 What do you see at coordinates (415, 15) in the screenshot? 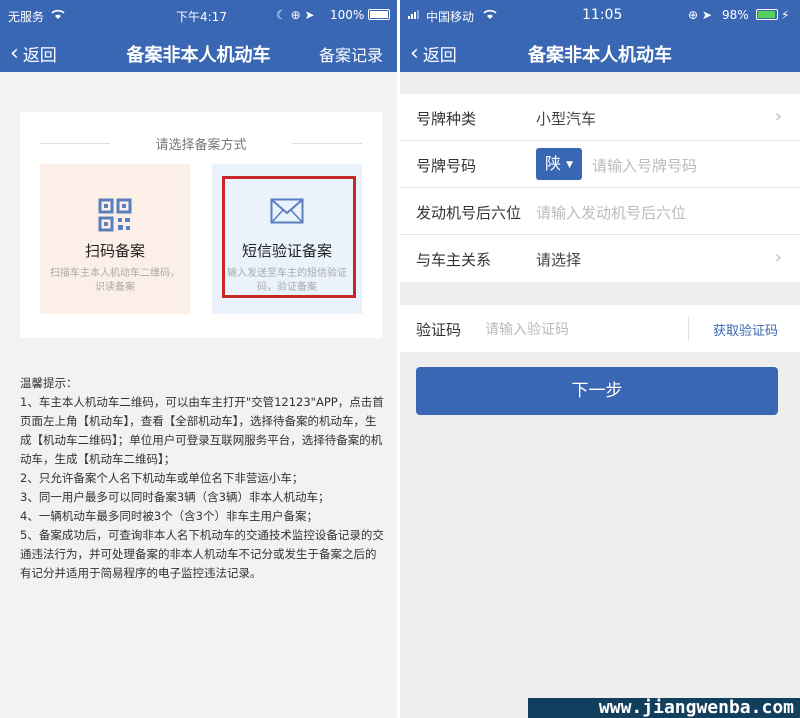
I see `signal-icon` at bounding box center [415, 15].